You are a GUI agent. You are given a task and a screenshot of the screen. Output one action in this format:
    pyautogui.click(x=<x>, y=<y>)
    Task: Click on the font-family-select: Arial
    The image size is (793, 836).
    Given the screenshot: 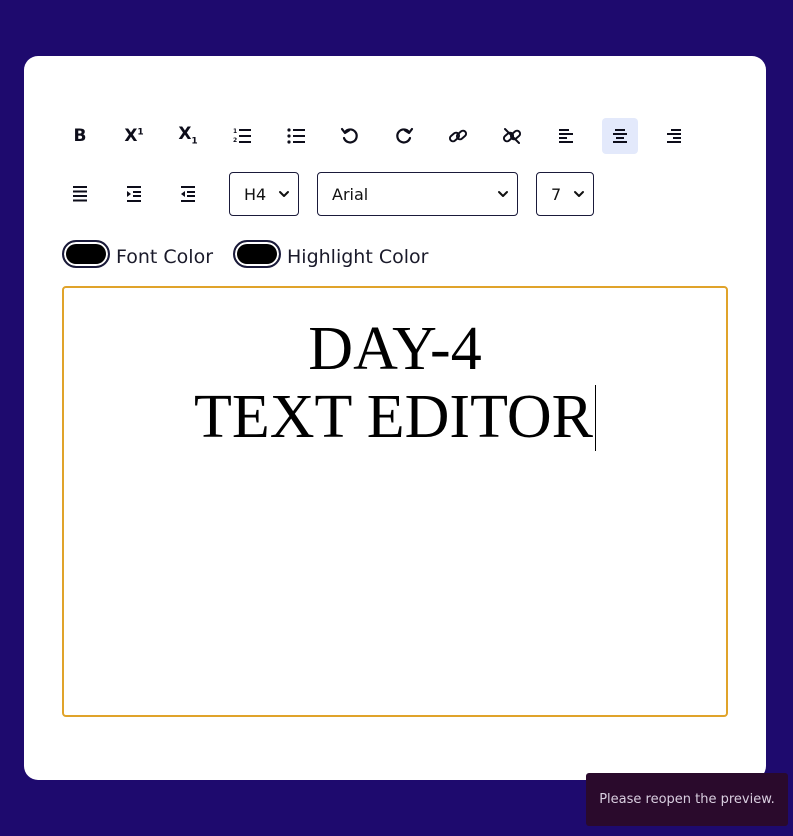 What is the action you would take?
    pyautogui.click(x=417, y=194)
    